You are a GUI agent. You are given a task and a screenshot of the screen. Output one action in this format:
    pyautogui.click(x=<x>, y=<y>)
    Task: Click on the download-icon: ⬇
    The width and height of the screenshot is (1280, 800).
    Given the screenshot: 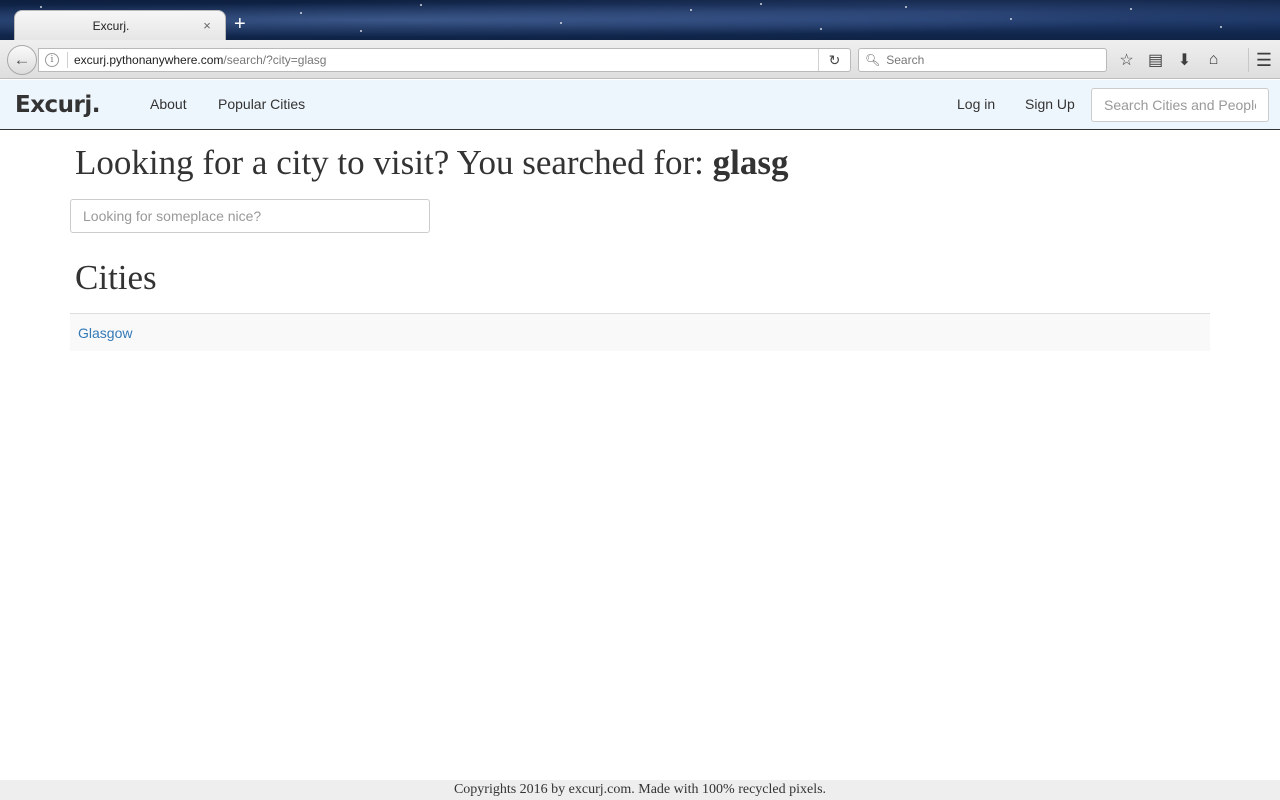 What is the action you would take?
    pyautogui.click(x=1184, y=60)
    